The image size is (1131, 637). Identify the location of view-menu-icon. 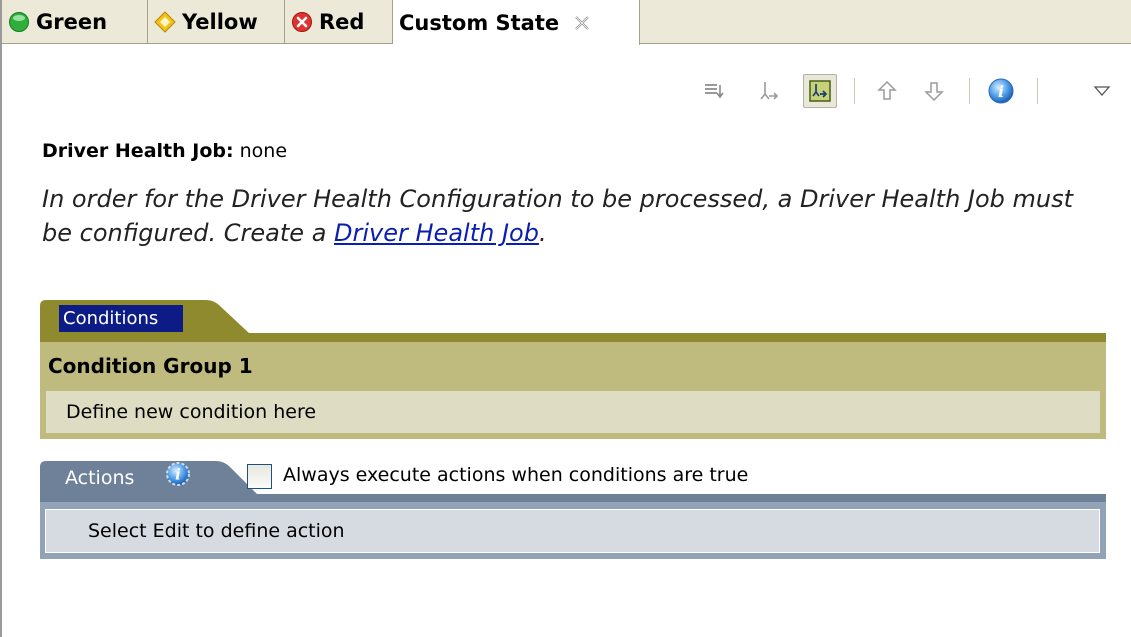
(1102, 91).